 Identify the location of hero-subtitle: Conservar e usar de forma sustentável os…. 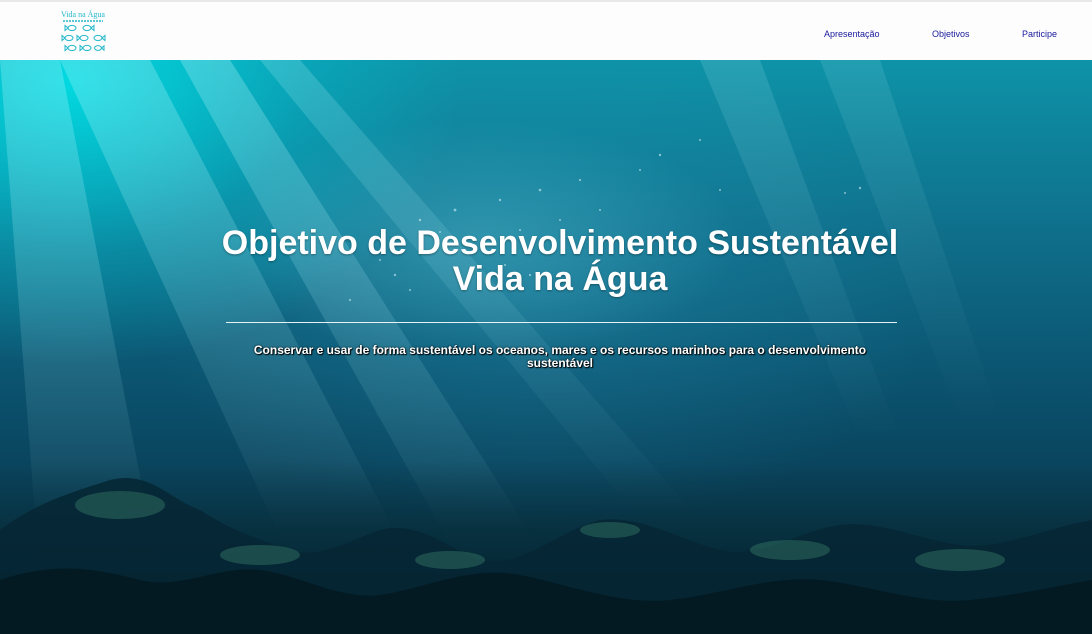
(560, 356).